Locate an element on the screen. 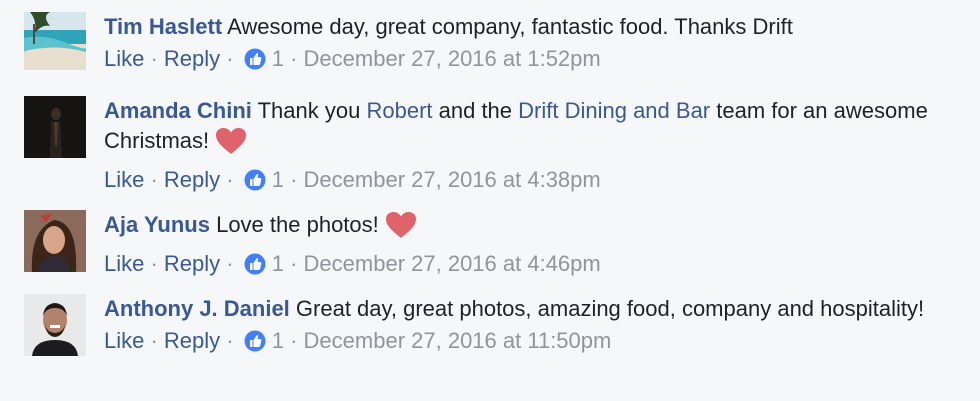 This screenshot has width=980, height=401. dark-portrait-avatar-icon is located at coordinates (55, 127).